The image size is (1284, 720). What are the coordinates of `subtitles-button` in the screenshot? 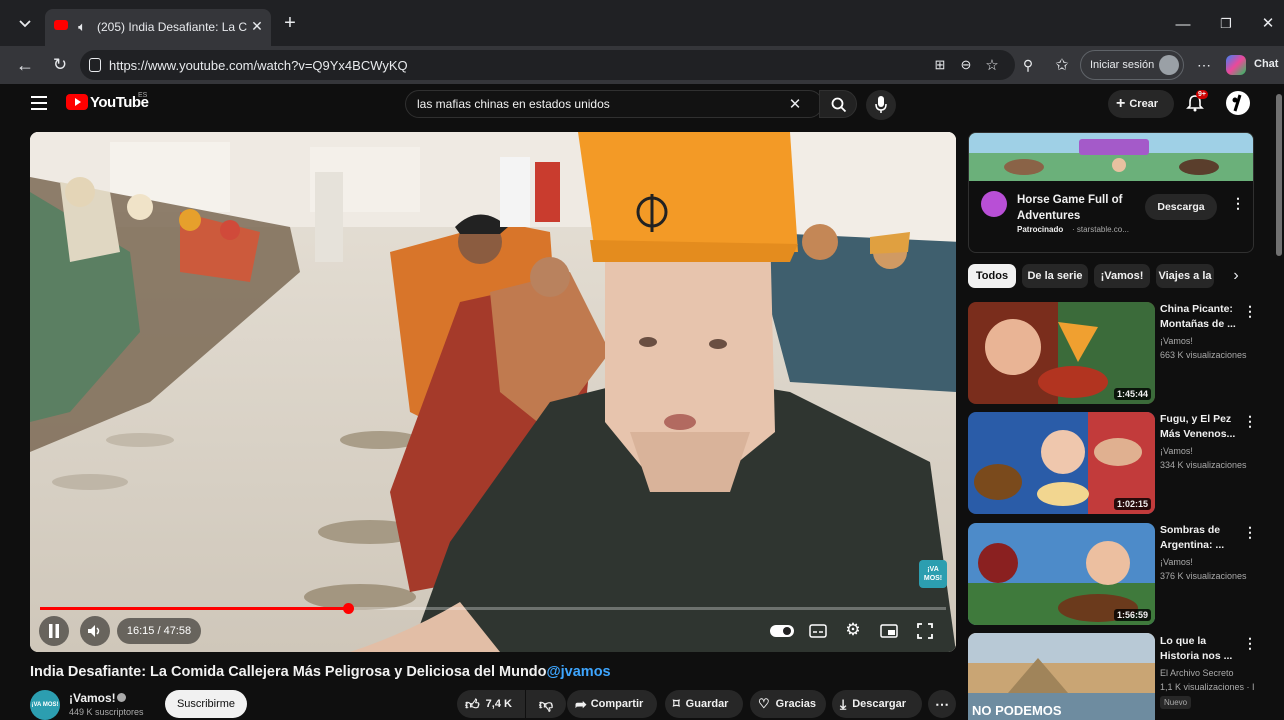 It's located at (818, 631).